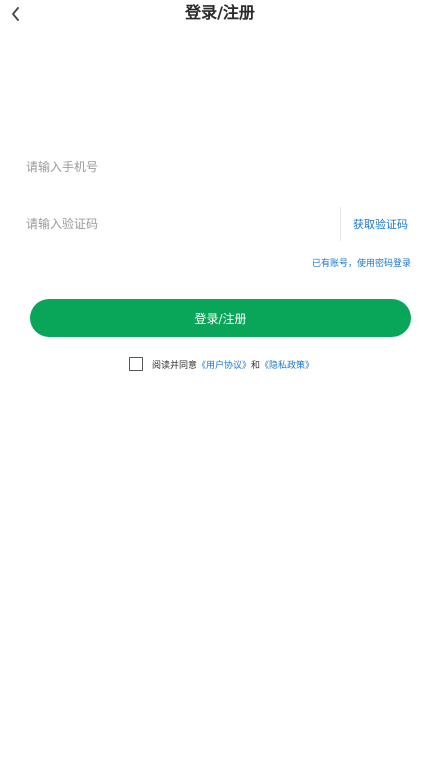 Image resolution: width=432 pixels, height=764 pixels. I want to click on phone-input, so click(223, 167).